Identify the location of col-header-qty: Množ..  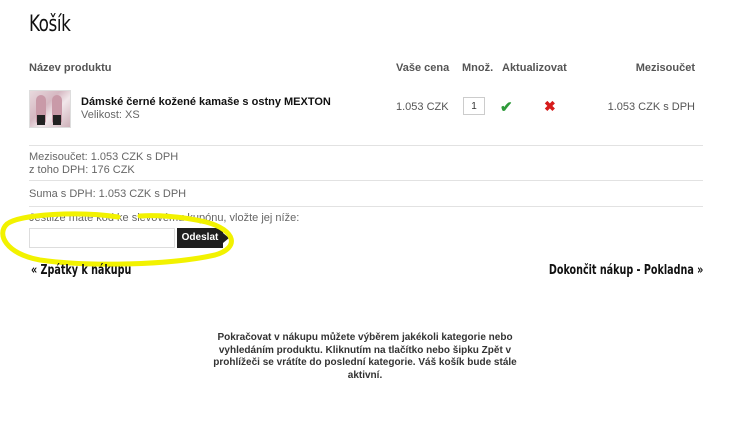
(478, 68).